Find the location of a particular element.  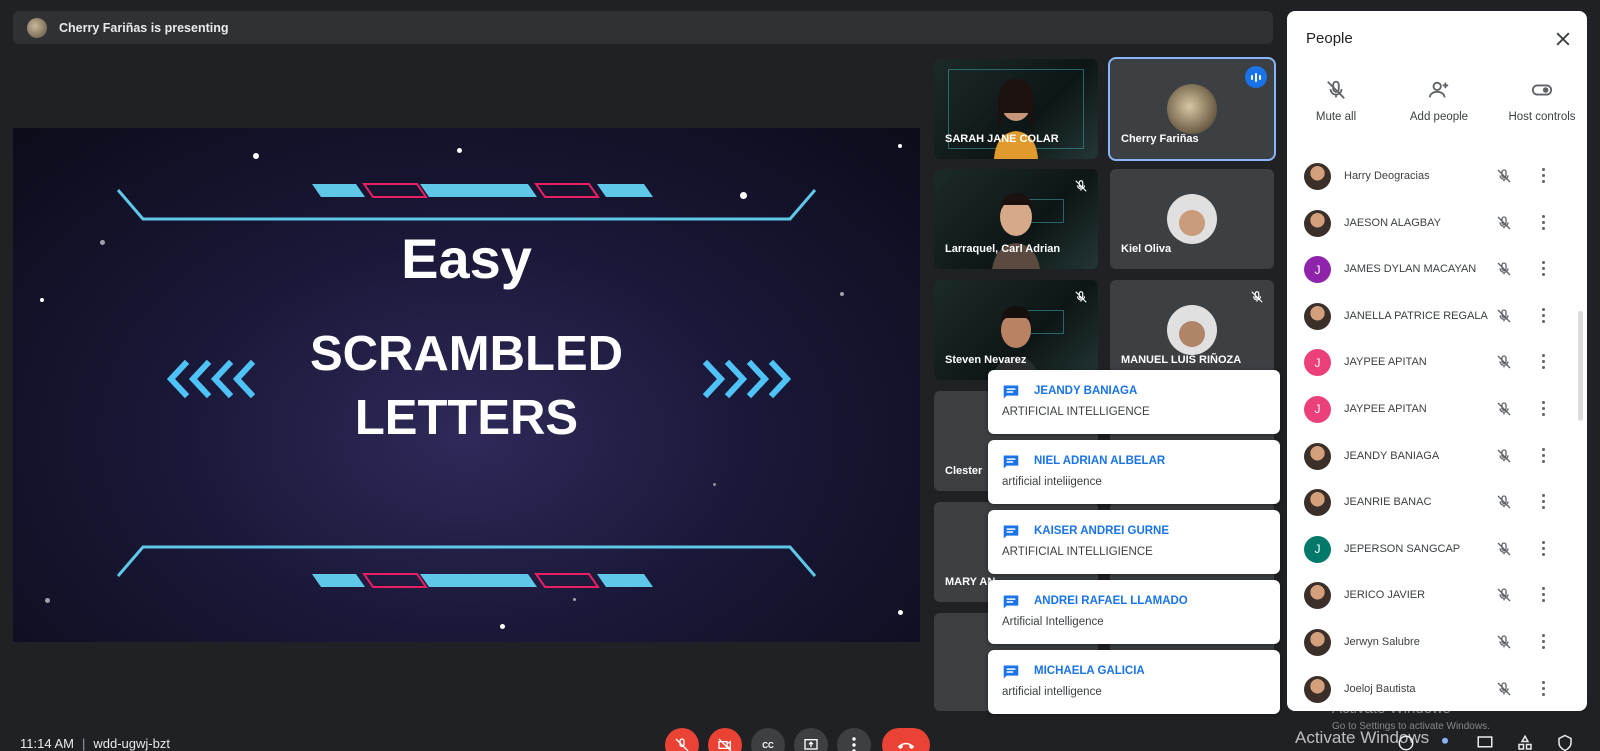

participant-tile: Steven Nevarez is located at coordinates (1016, 330).